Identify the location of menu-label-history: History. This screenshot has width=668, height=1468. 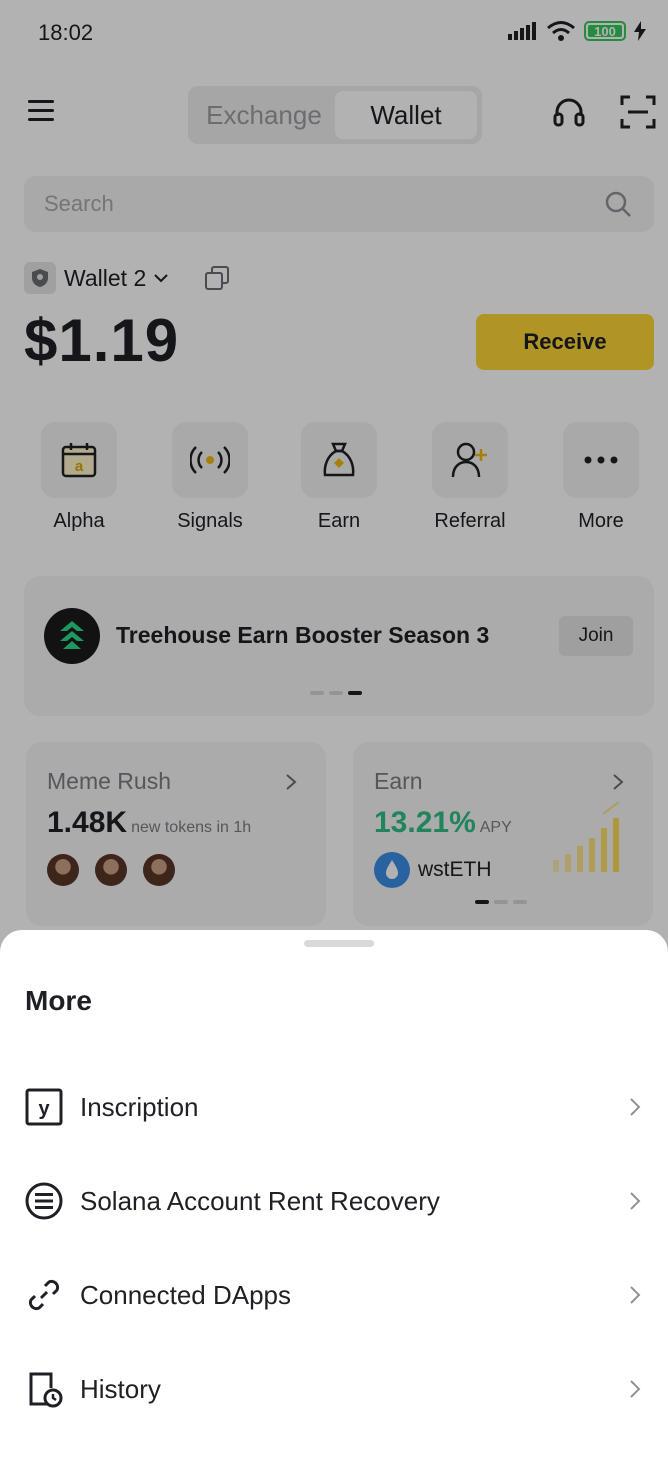
(120, 1389).